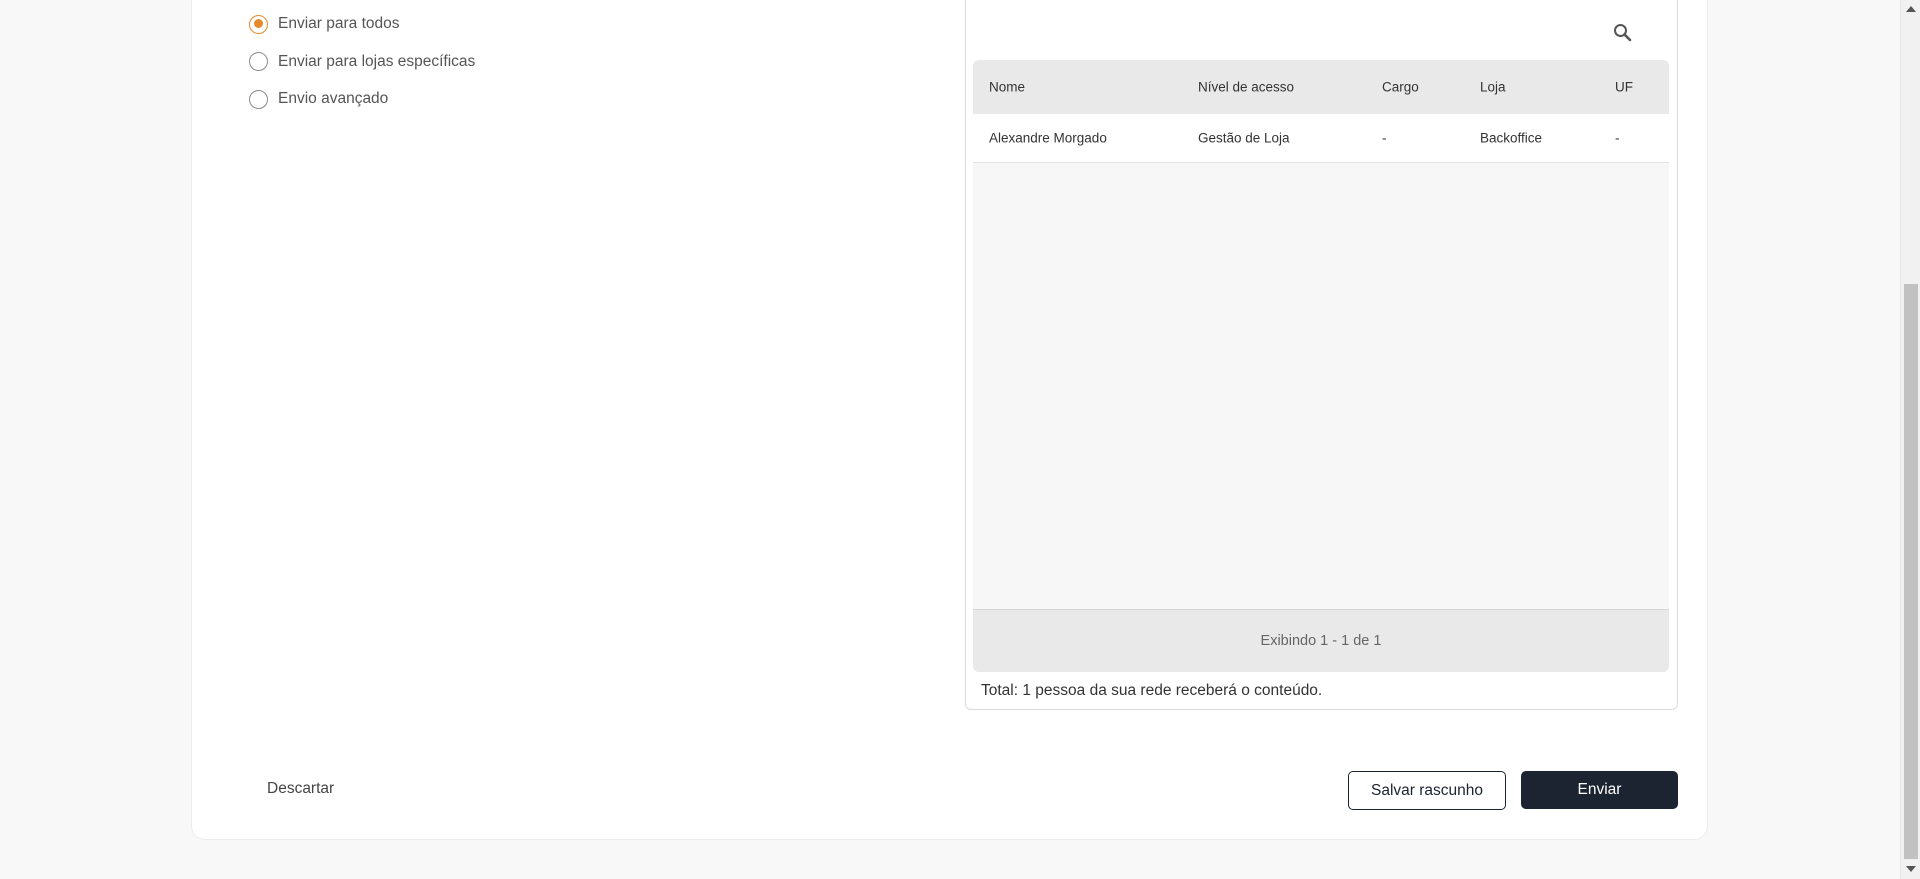 The height and width of the screenshot is (879, 1920). What do you see at coordinates (1599, 790) in the screenshot?
I see `send-button: Enviar` at bounding box center [1599, 790].